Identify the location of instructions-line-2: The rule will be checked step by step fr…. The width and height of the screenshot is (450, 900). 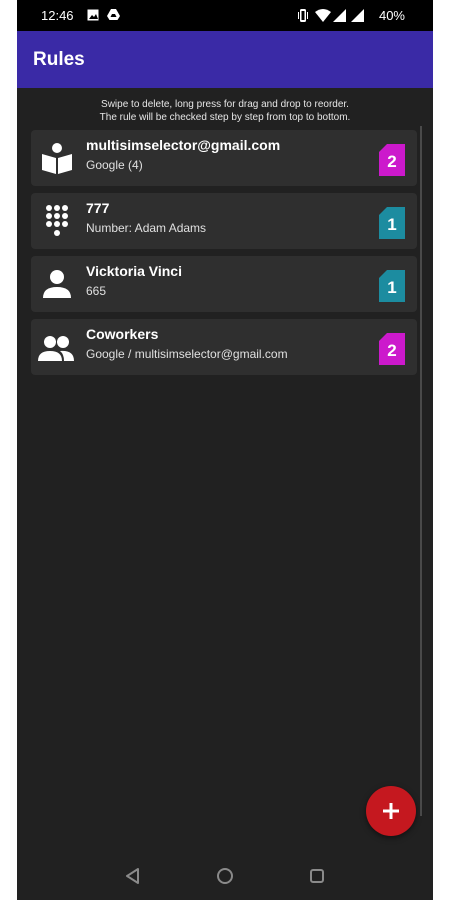
(225, 117).